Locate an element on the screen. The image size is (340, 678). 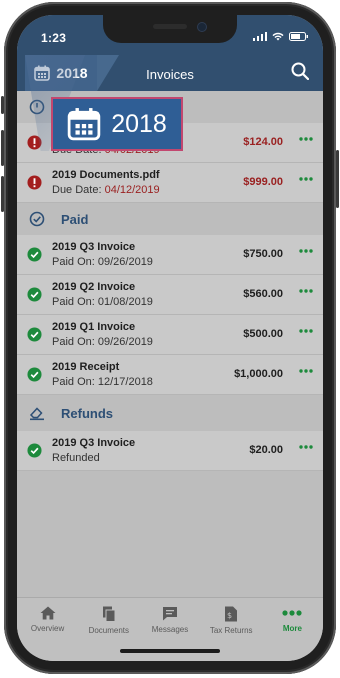
item-amount: $560.00 is located at coordinates (263, 294).